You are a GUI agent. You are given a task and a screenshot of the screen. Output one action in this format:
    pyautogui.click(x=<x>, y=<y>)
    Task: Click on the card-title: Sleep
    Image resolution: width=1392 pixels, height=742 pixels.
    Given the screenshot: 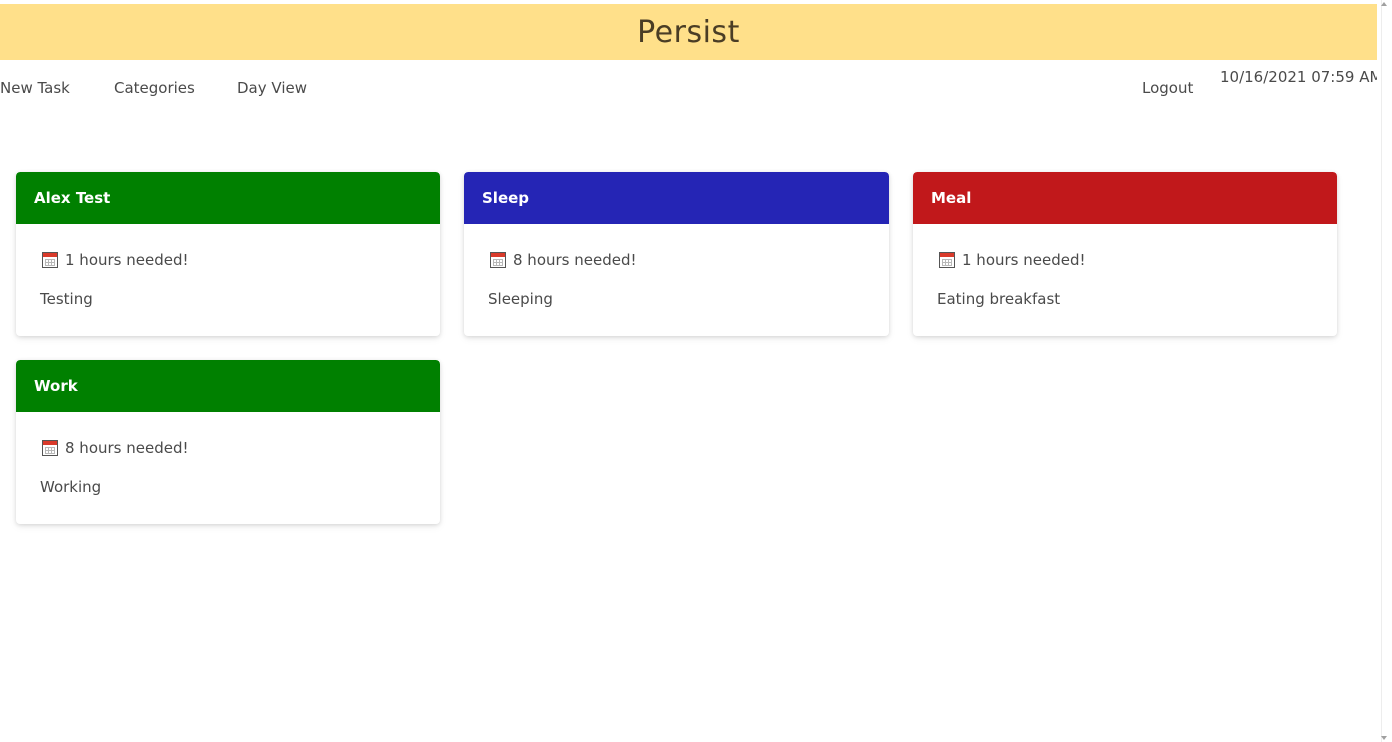 What is the action you would take?
    pyautogui.click(x=506, y=198)
    